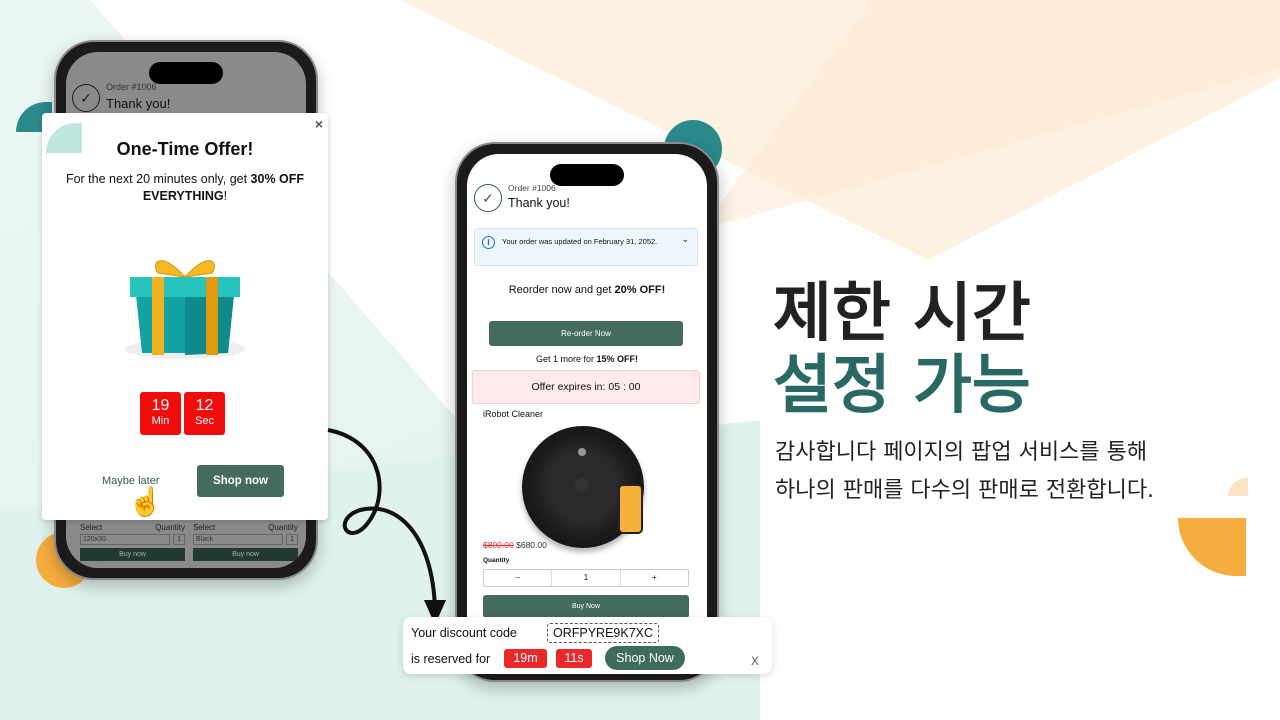  What do you see at coordinates (185, 149) in the screenshot?
I see `popup-title: One-Time Offer!` at bounding box center [185, 149].